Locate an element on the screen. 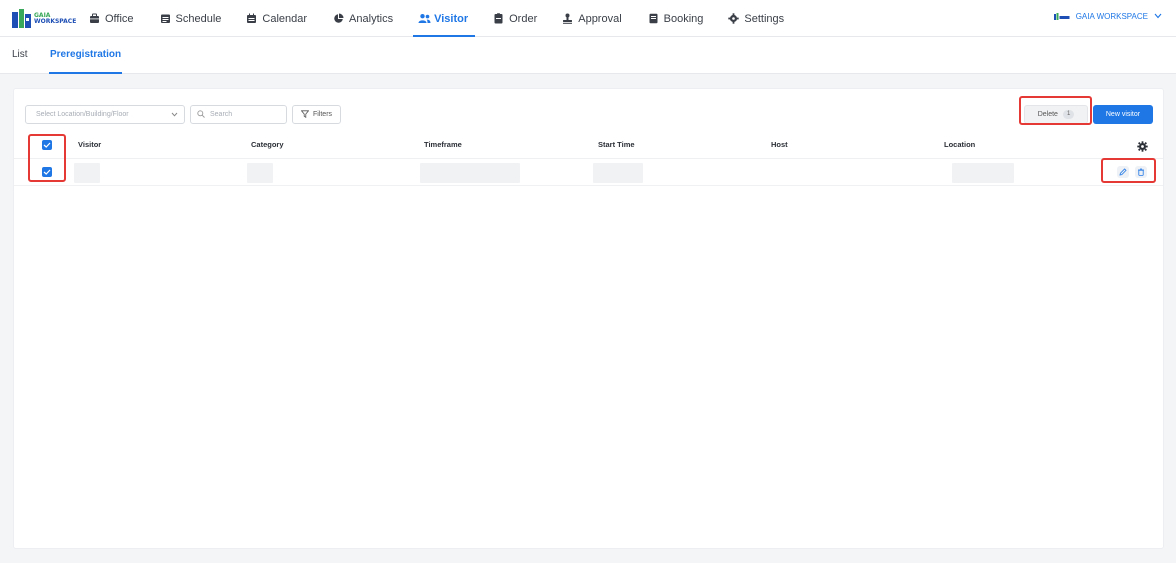 This screenshot has height=563, width=1176. column-header-visitor: Visitor is located at coordinates (89, 144).